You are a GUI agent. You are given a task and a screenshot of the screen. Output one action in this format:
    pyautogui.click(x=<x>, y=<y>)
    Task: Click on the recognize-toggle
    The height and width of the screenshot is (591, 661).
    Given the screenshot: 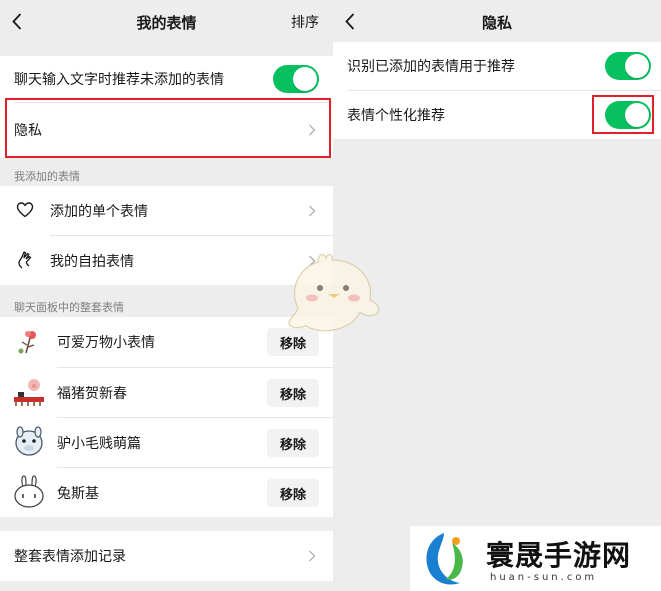 What is the action you would take?
    pyautogui.click(x=628, y=66)
    